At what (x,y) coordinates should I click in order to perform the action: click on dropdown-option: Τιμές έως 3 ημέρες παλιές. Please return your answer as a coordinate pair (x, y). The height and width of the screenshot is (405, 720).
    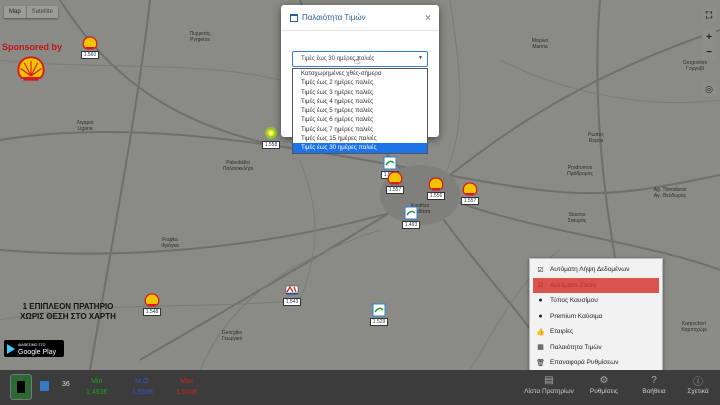
    Looking at the image, I should click on (360, 92).